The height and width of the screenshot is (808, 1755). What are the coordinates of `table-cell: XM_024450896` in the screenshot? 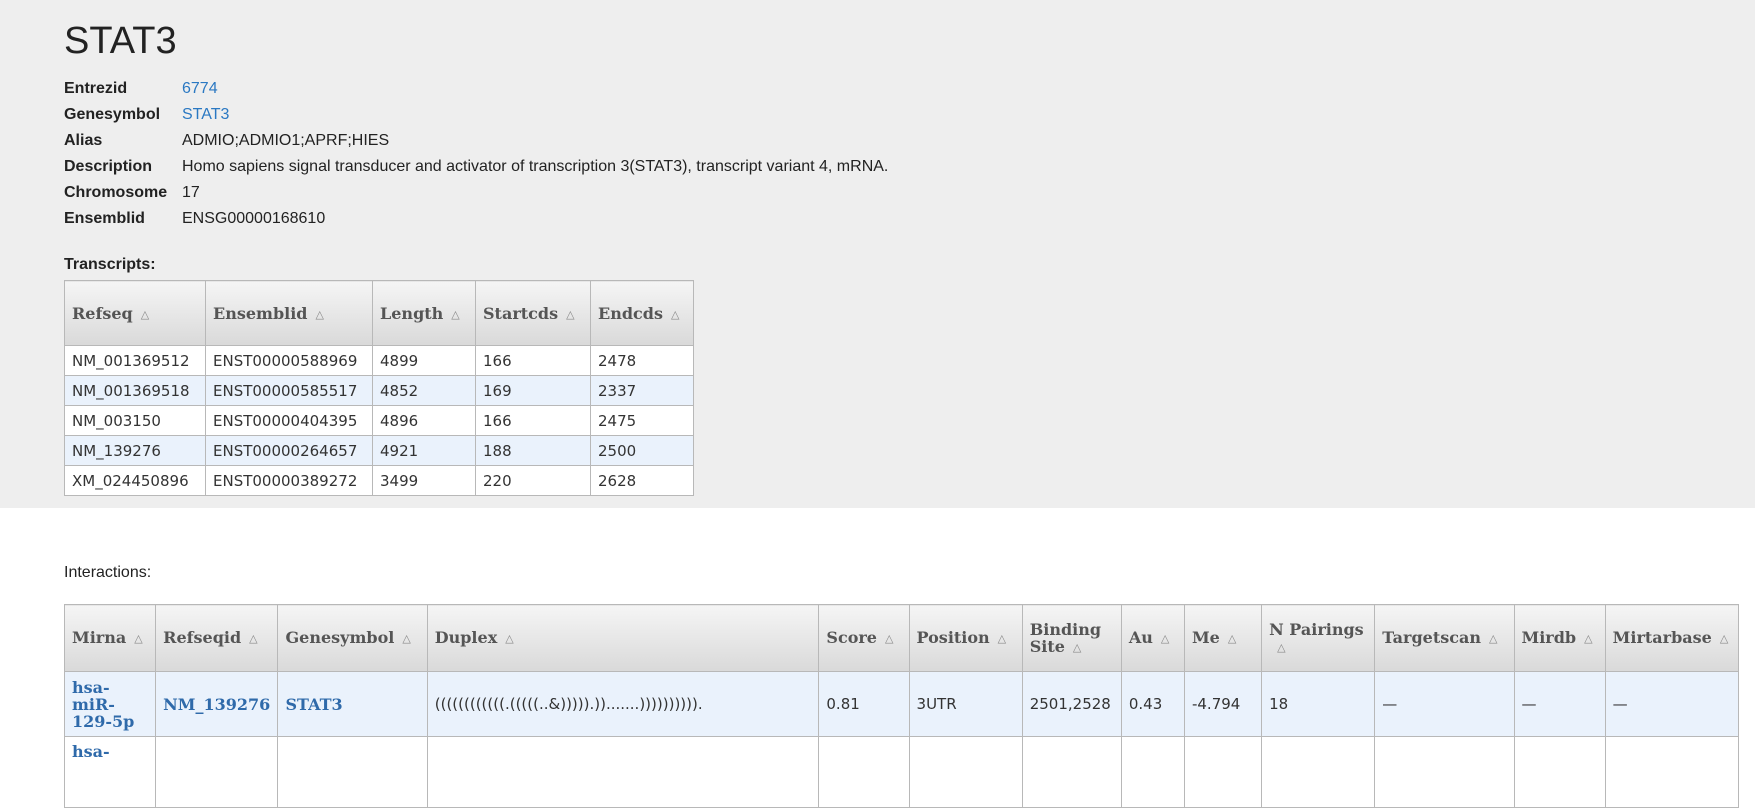 It's located at (135, 480).